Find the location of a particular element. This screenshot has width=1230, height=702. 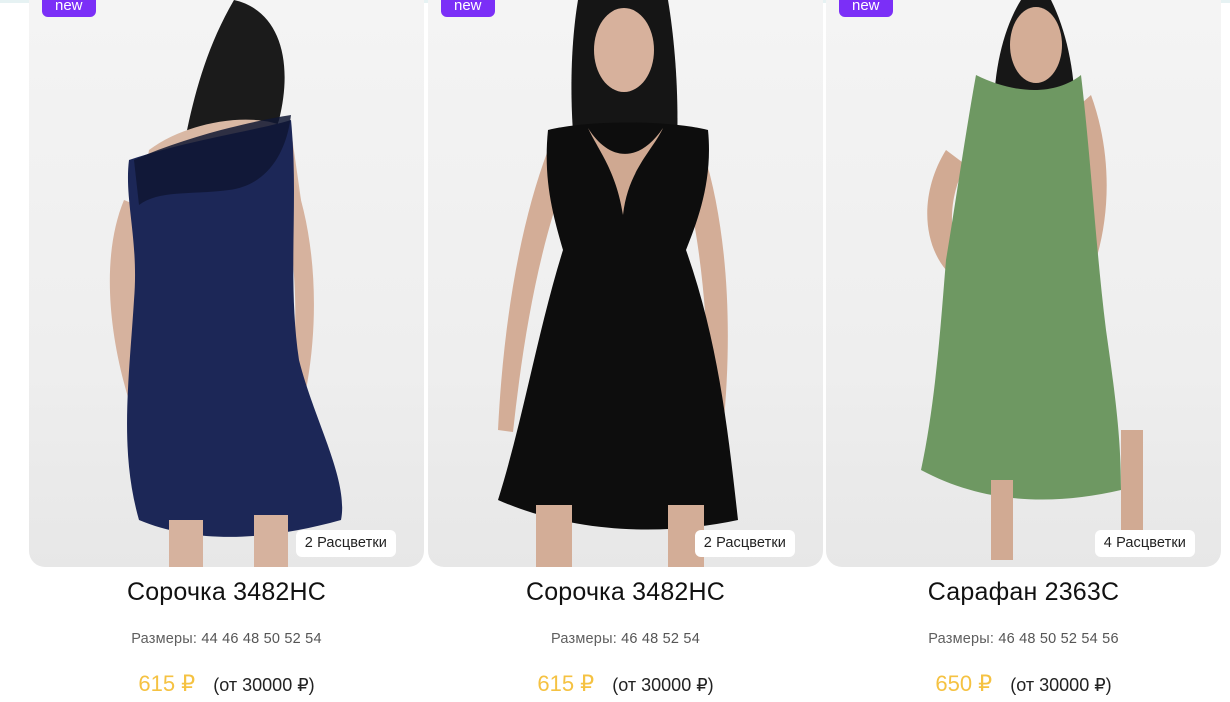

model-illustration is located at coordinates (1032, 280).